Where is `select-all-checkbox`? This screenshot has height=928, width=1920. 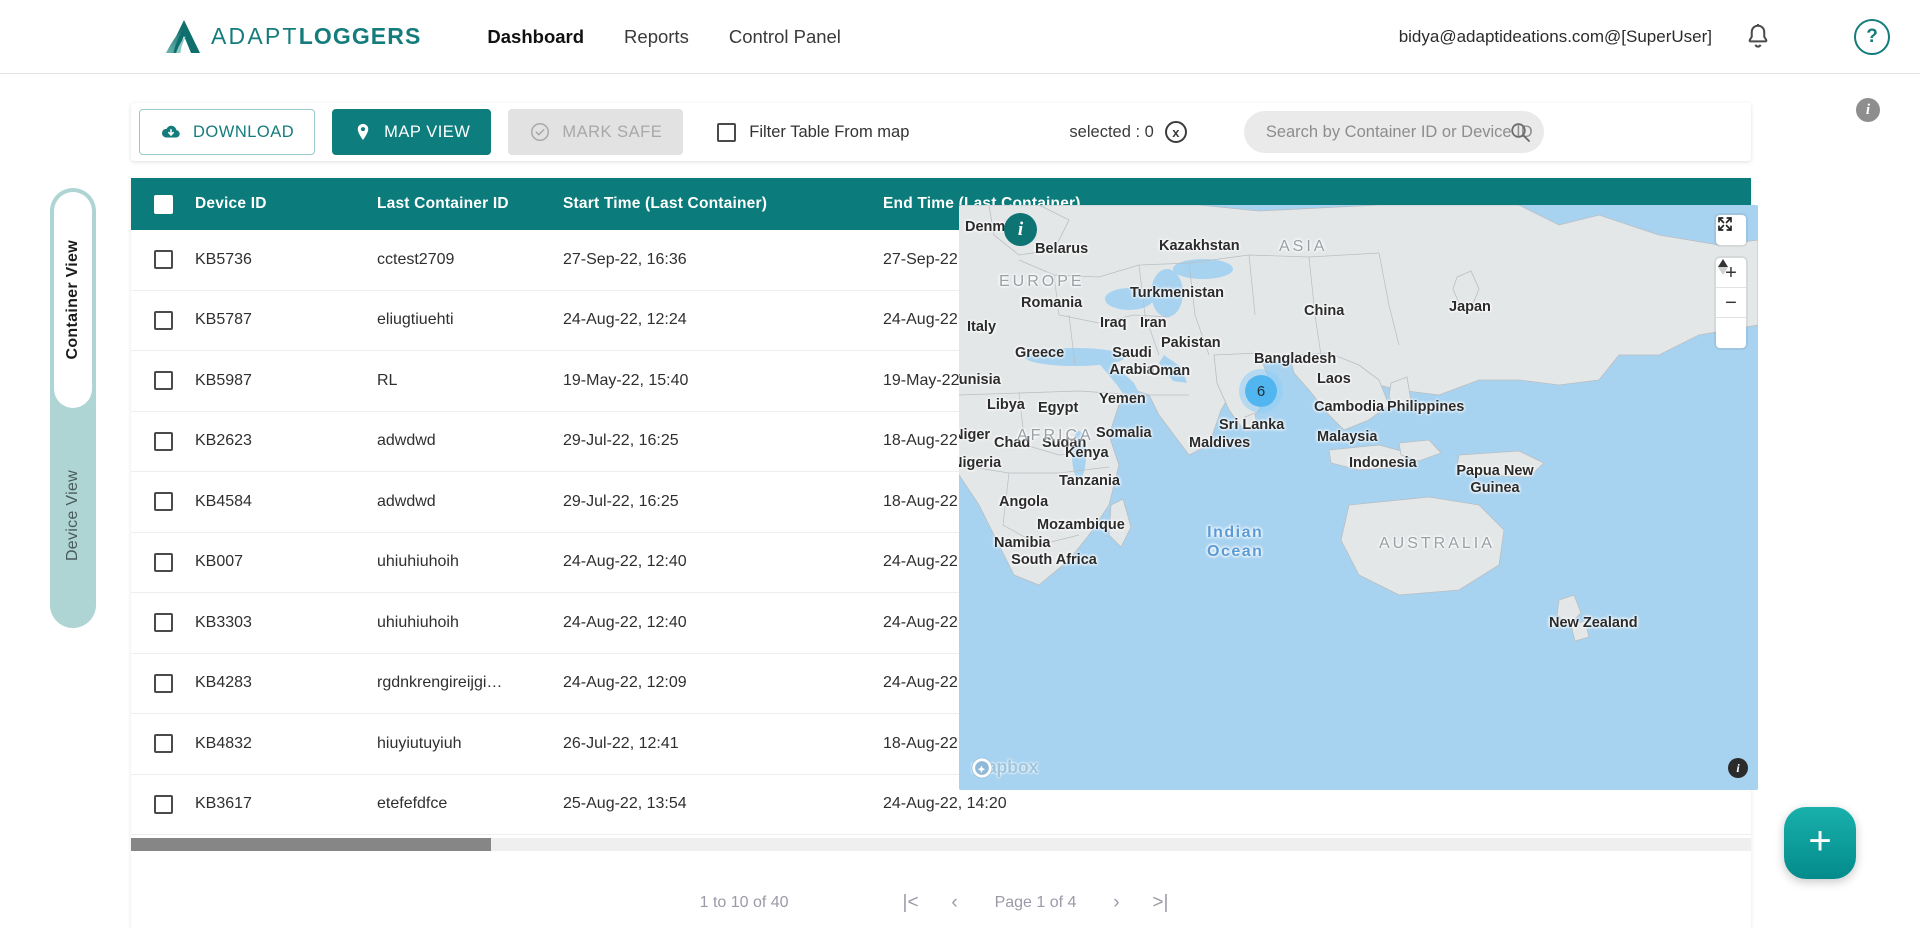 select-all-checkbox is located at coordinates (163, 204).